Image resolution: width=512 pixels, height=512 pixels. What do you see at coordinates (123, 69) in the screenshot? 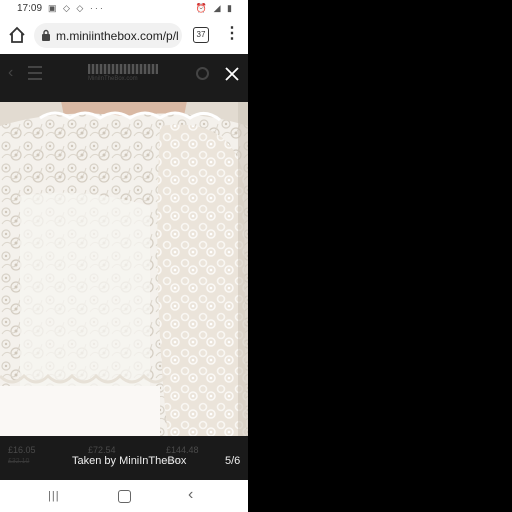
I see `site-logo` at bounding box center [123, 69].